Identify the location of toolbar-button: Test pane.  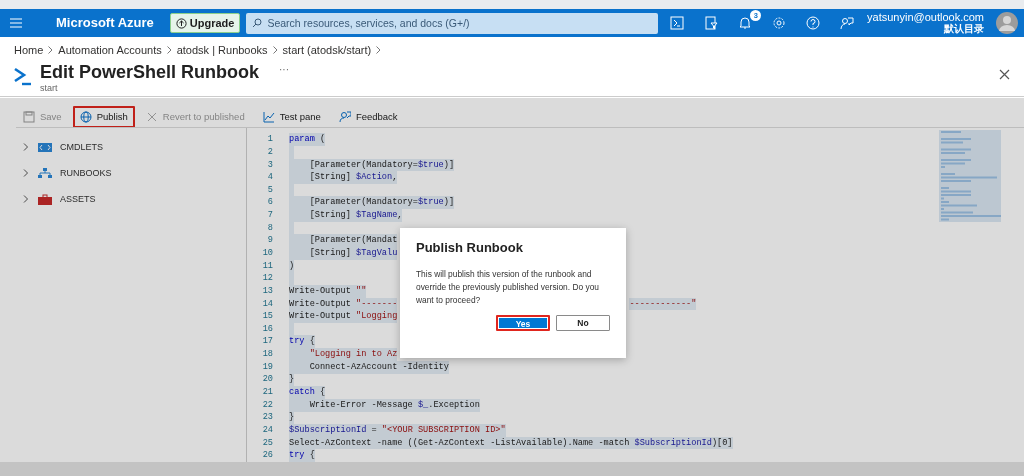
(291, 117).